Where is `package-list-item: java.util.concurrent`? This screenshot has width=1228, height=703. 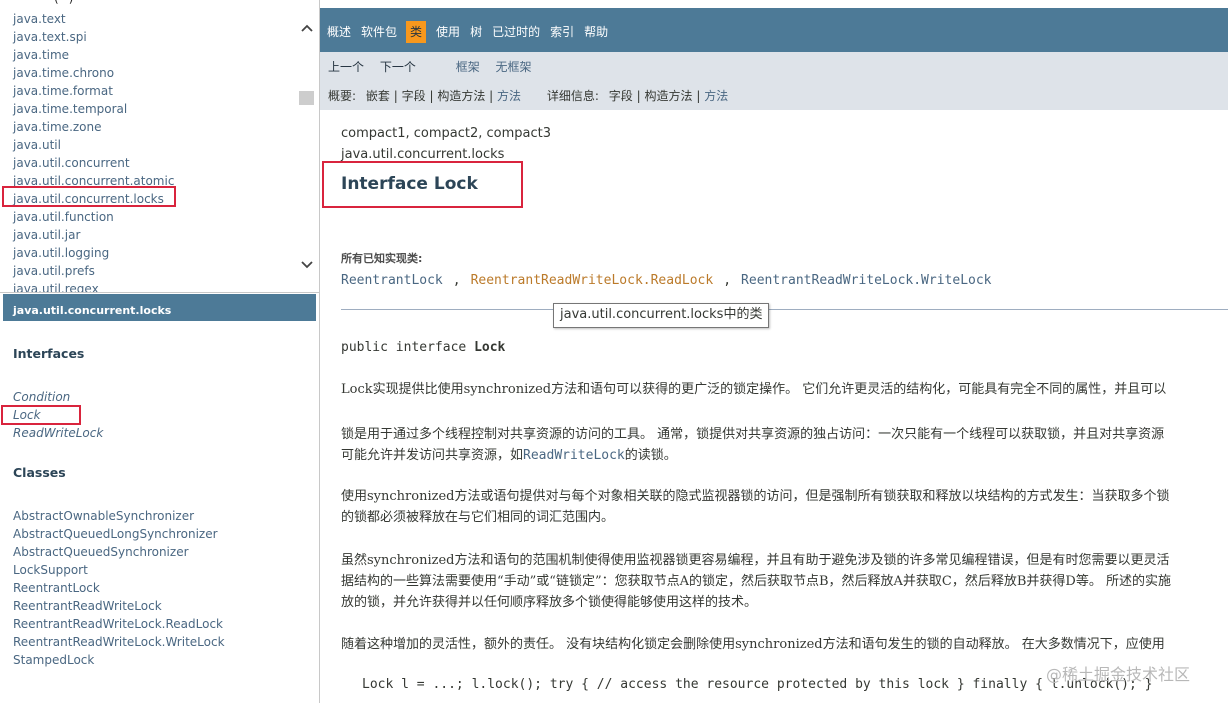 package-list-item: java.util.concurrent is located at coordinates (93, 163).